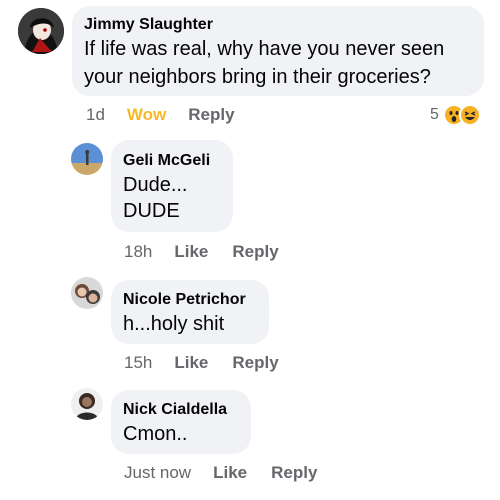 The height and width of the screenshot is (500, 500). What do you see at coordinates (174, 324) in the screenshot?
I see `comment-text-line: h...holy shit` at bounding box center [174, 324].